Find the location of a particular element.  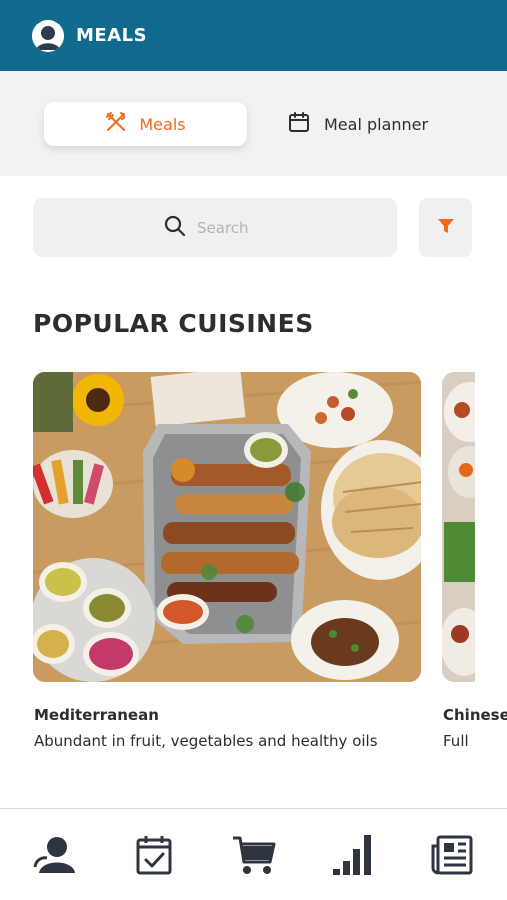

calendar-check-icon is located at coordinates (154, 857).